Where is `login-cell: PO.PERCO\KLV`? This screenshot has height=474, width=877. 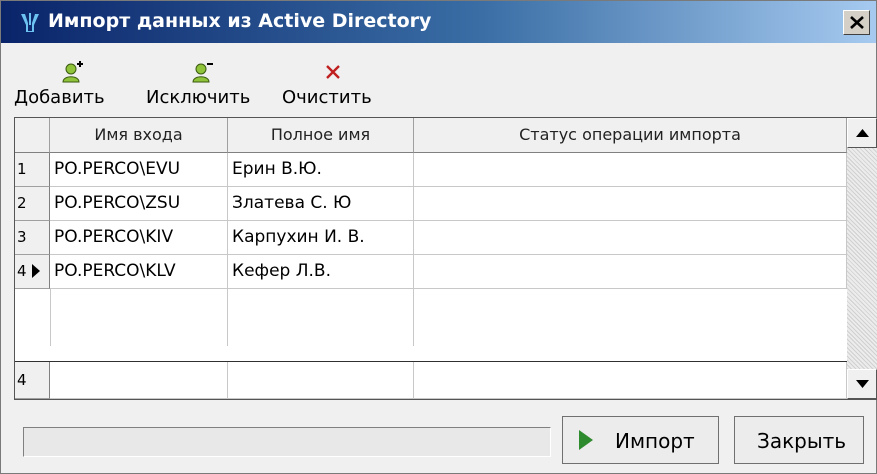 login-cell: PO.PERCO\KLV is located at coordinates (139, 272).